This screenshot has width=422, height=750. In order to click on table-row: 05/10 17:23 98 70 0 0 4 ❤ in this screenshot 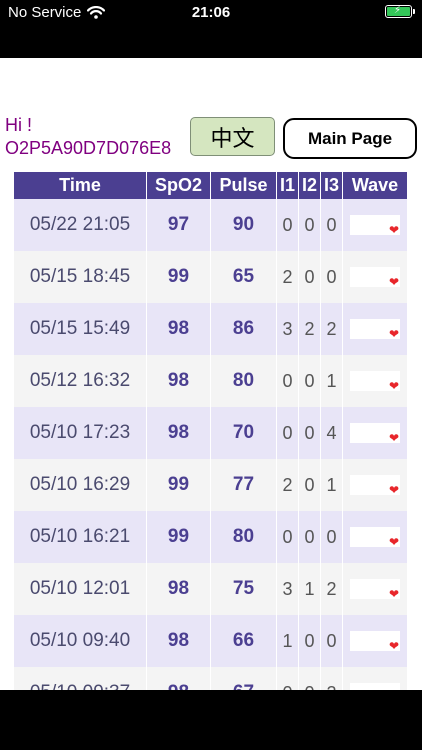, I will do `click(210, 433)`.